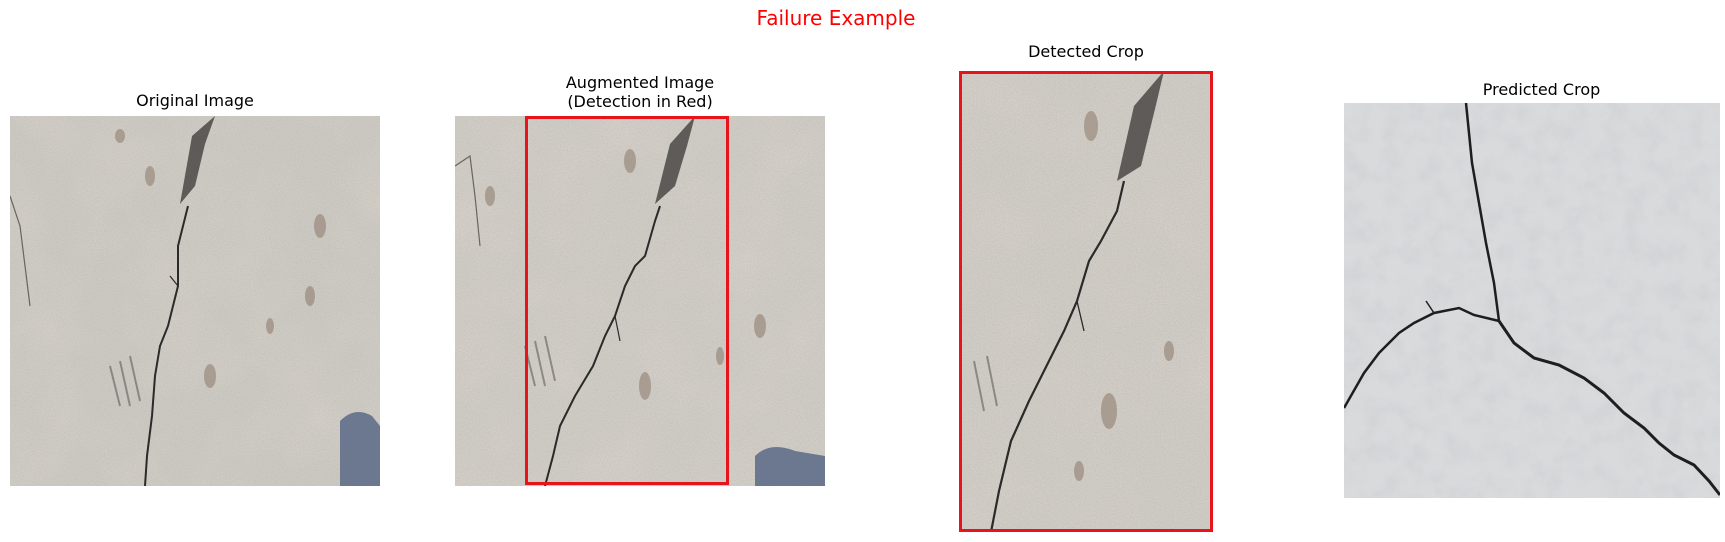  I want to click on panel-title-original: Original Image, so click(195, 100).